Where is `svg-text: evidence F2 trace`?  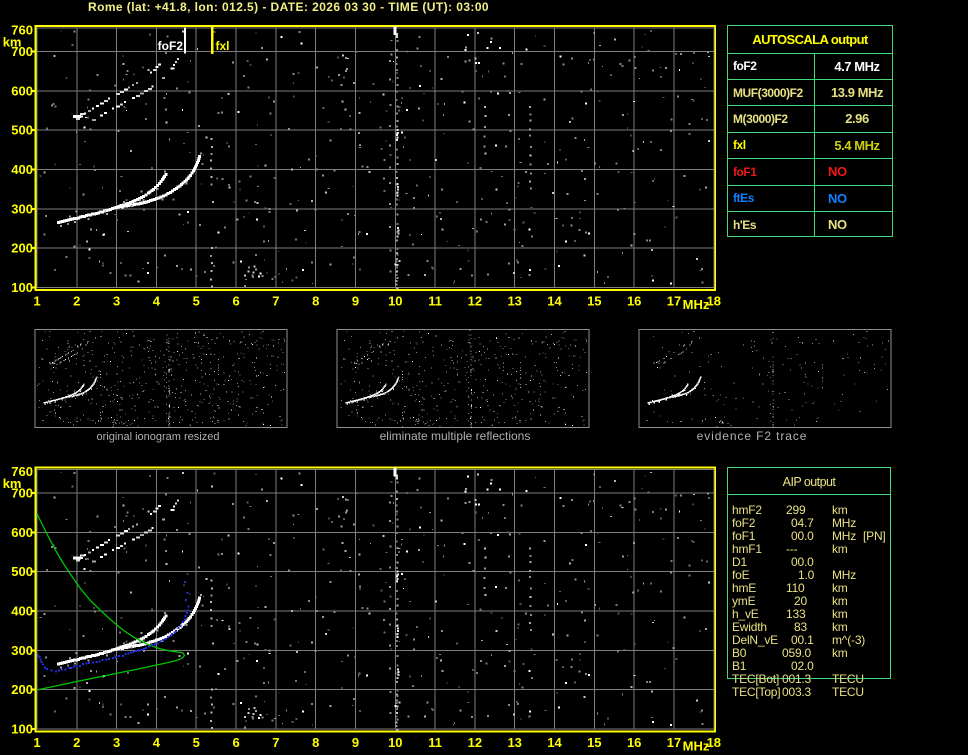
svg-text: evidence F2 trace is located at coordinates (752, 436).